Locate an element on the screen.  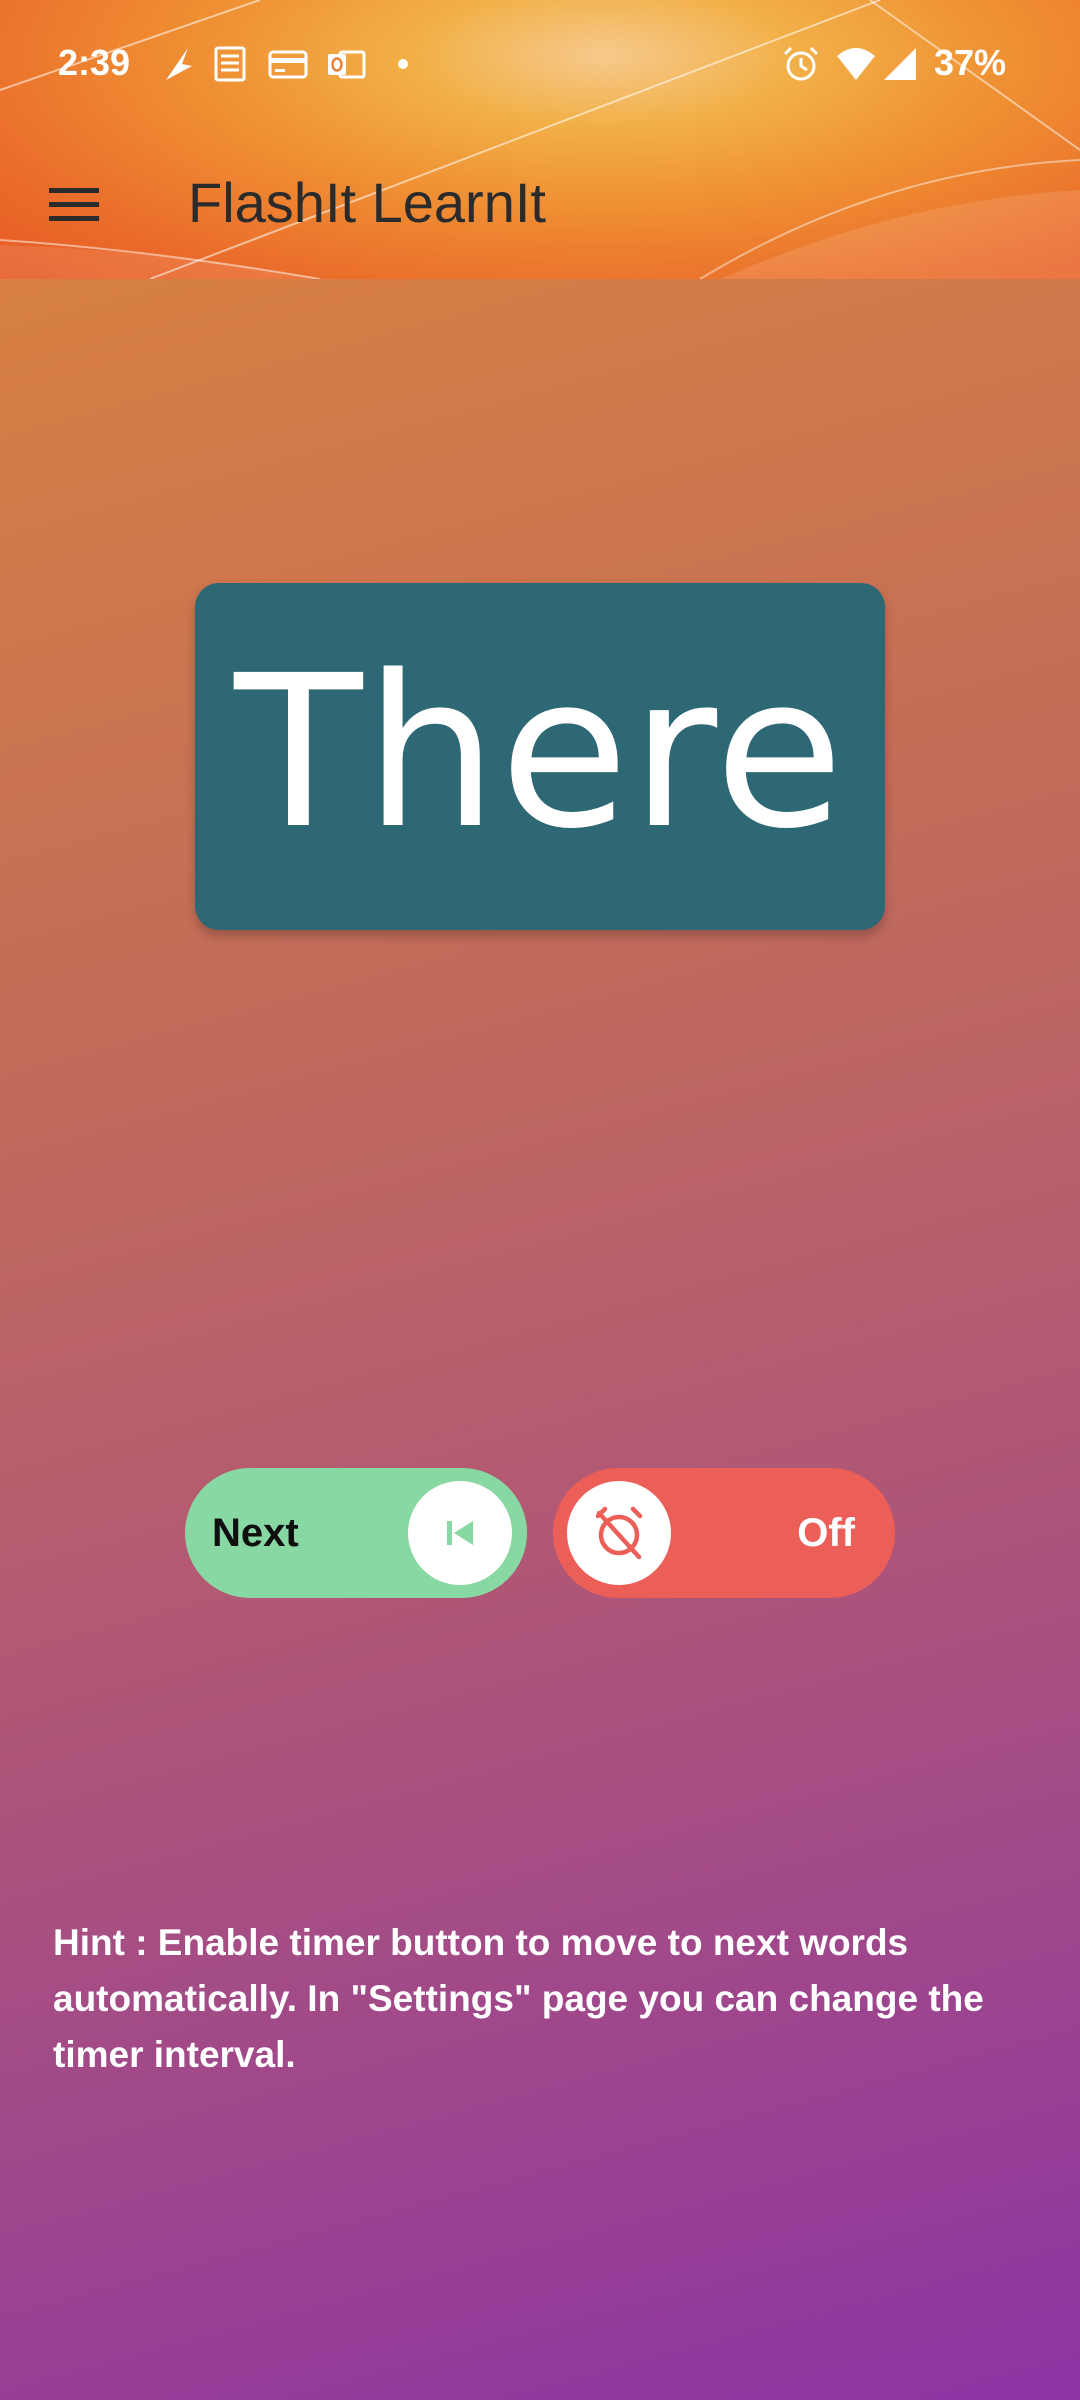
battery-percentage: 37% is located at coordinates (969, 62).